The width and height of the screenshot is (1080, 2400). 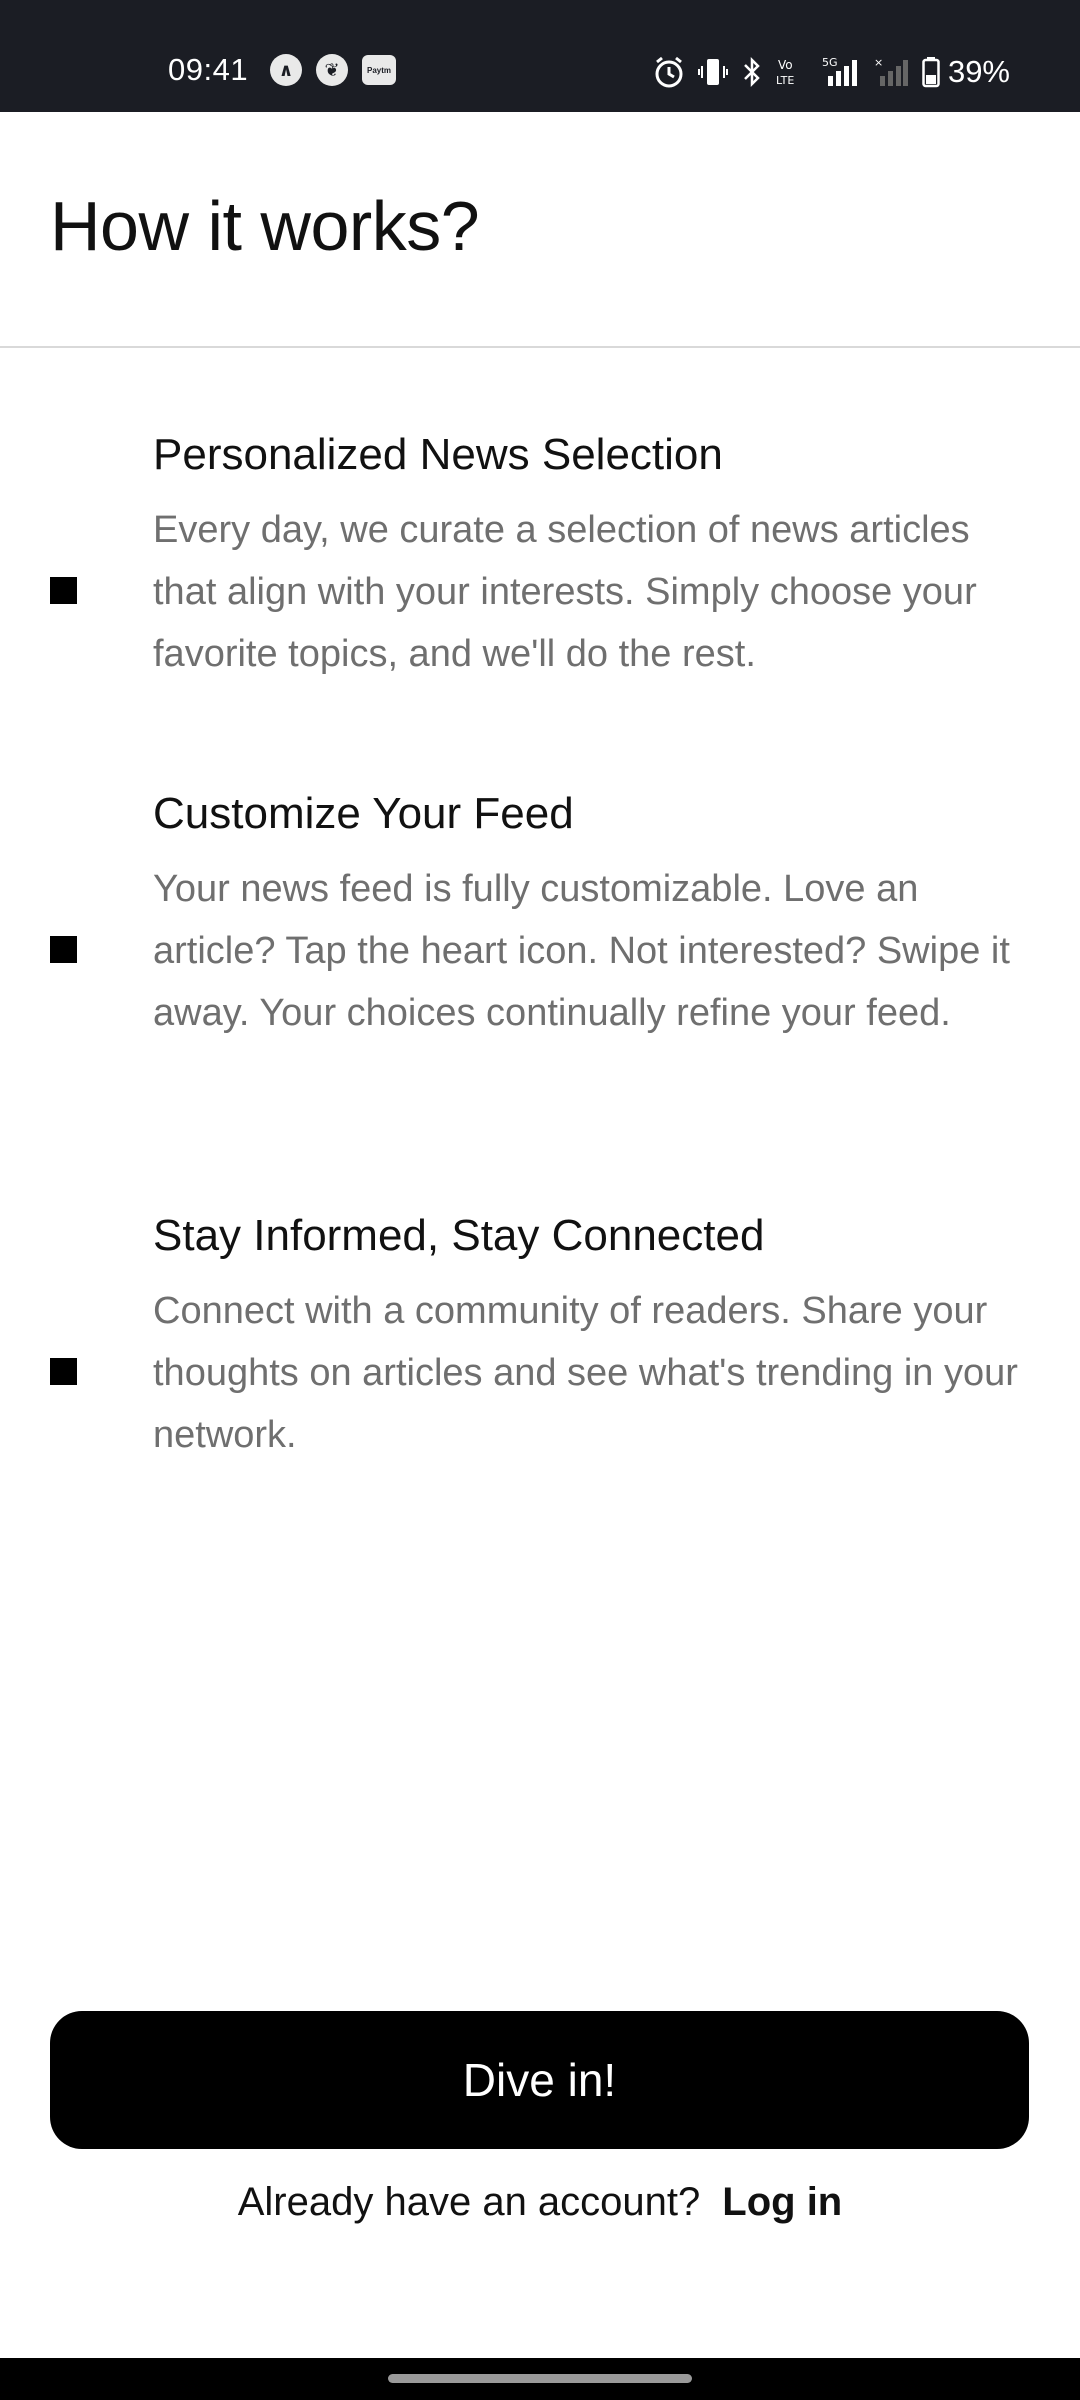 What do you see at coordinates (785, 65) in the screenshot?
I see `svg-text: Vo` at bounding box center [785, 65].